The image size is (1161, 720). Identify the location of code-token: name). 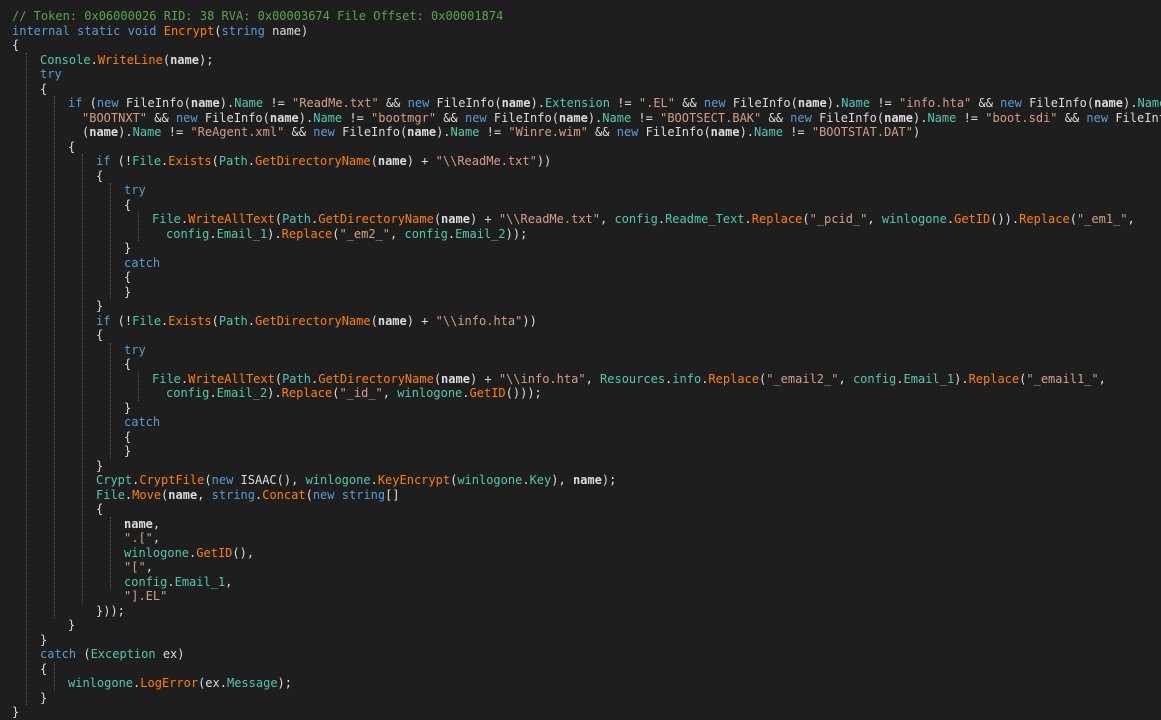
(286, 30).